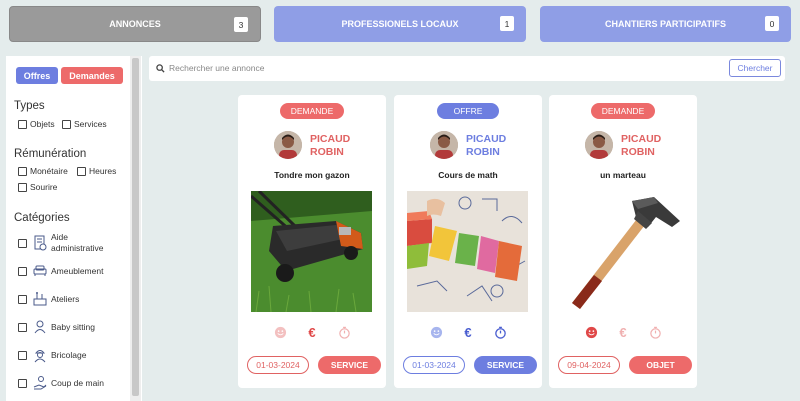  What do you see at coordinates (772, 23) in the screenshot?
I see `tab-count-badge: 0` at bounding box center [772, 23].